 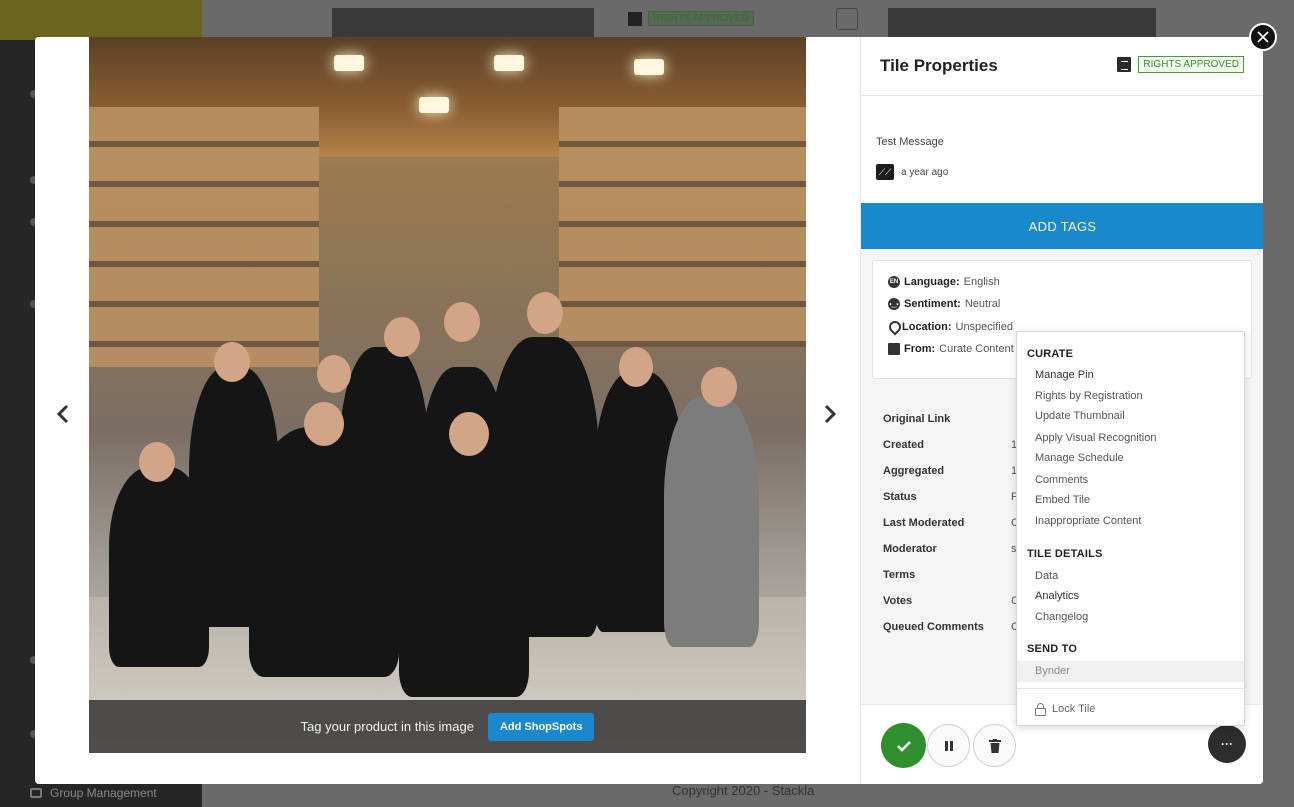 What do you see at coordinates (903, 445) in the screenshot?
I see `detail-label: Created` at bounding box center [903, 445].